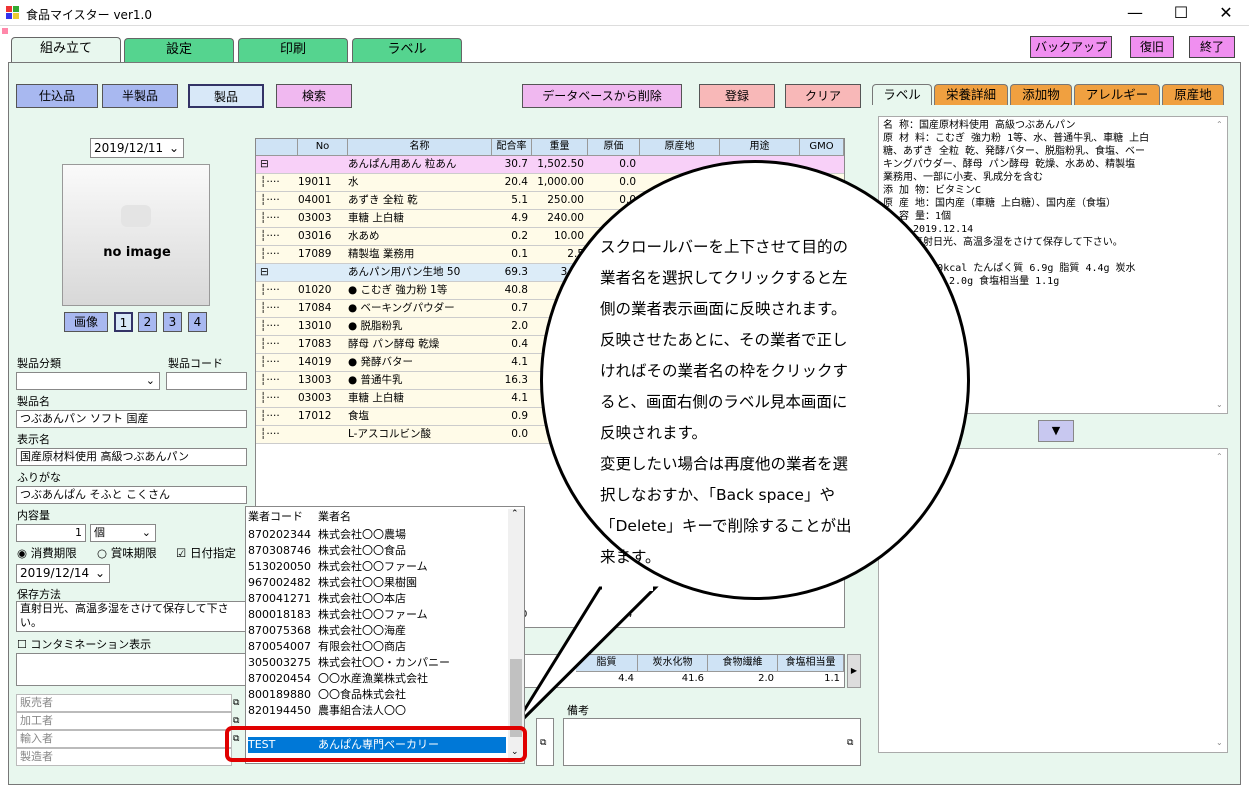 The height and width of the screenshot is (798, 1249). Describe the element at coordinates (377, 663) in the screenshot. I see `dropdown-item: 305003275 株式会社〇〇・カンパニー` at that location.